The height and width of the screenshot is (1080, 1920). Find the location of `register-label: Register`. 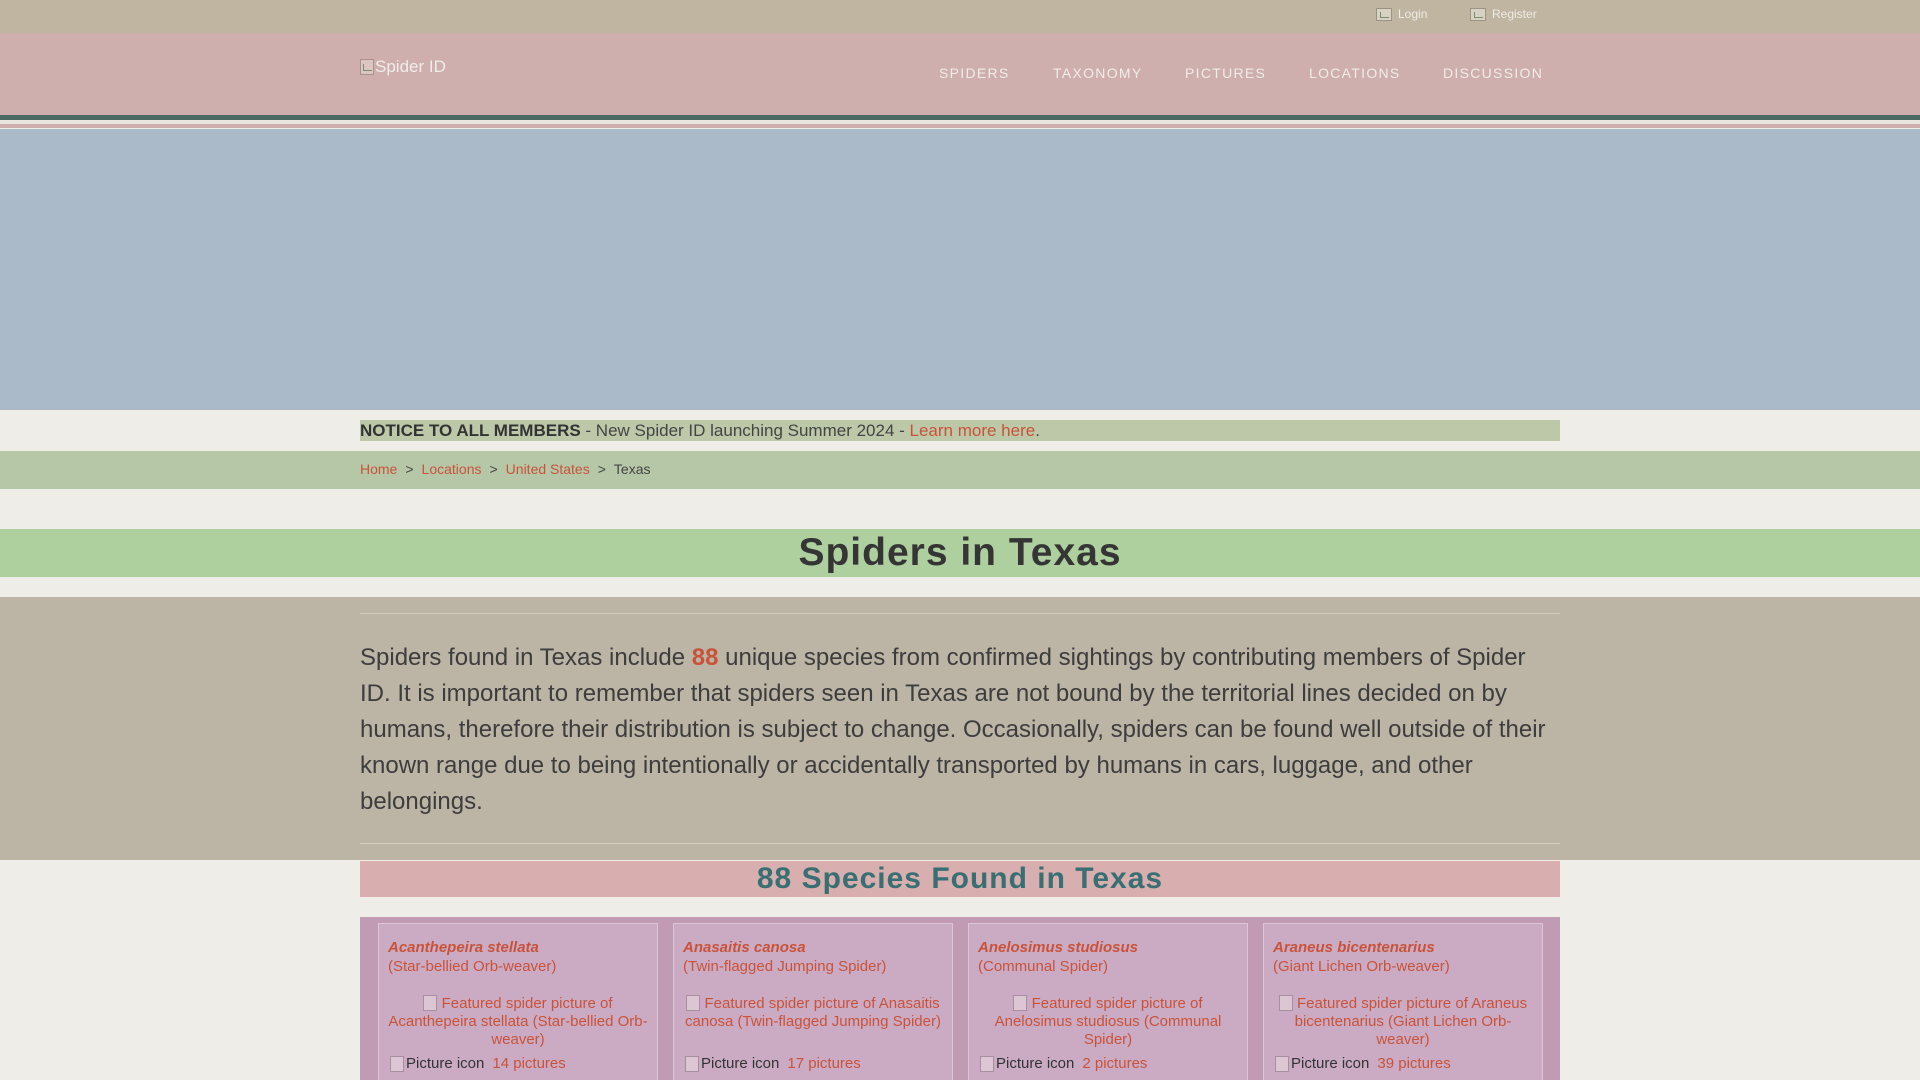

register-label: Register is located at coordinates (1514, 14).